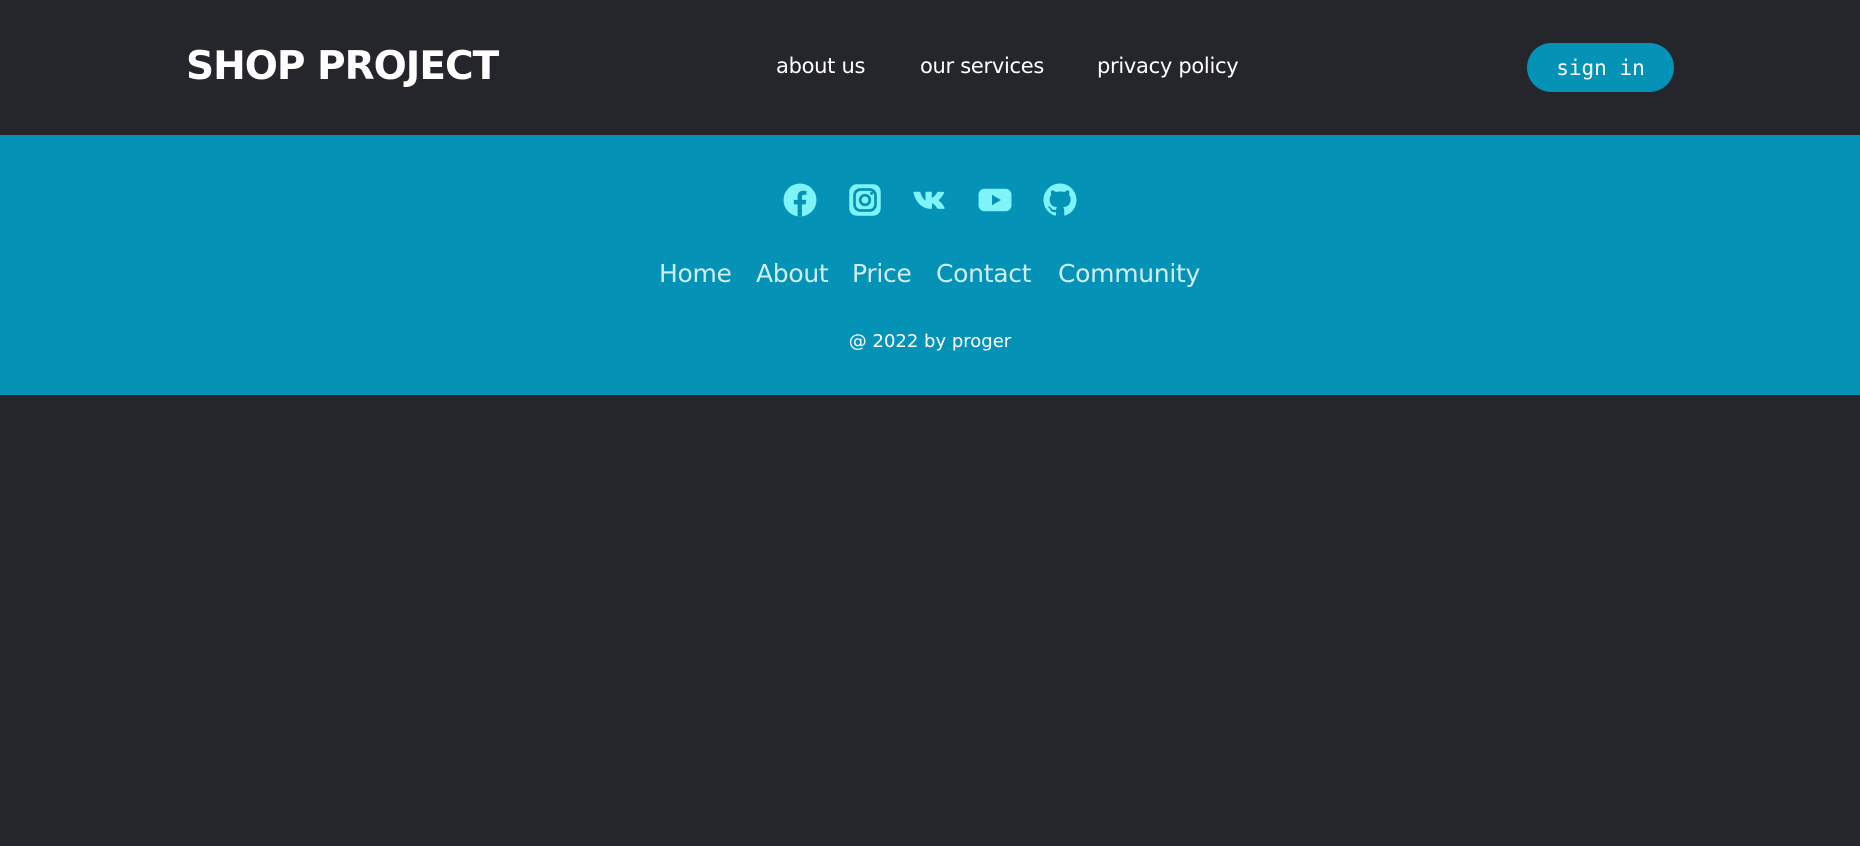  Describe the element at coordinates (1129, 273) in the screenshot. I see `footer-link-community: Community` at that location.